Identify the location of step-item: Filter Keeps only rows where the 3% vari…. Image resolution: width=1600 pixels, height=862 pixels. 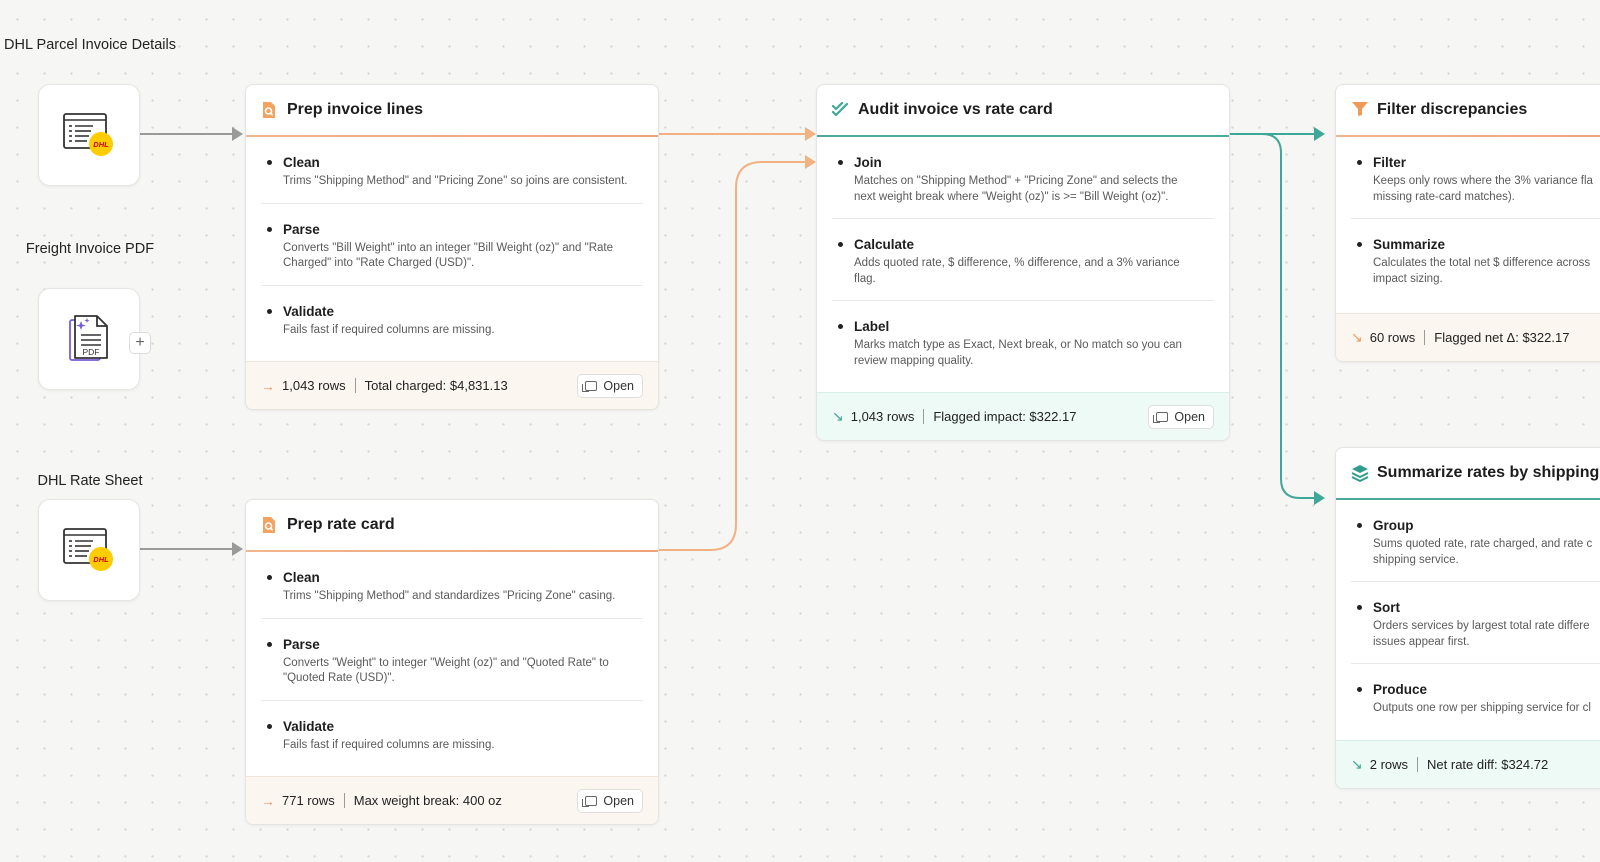
(1475, 178).